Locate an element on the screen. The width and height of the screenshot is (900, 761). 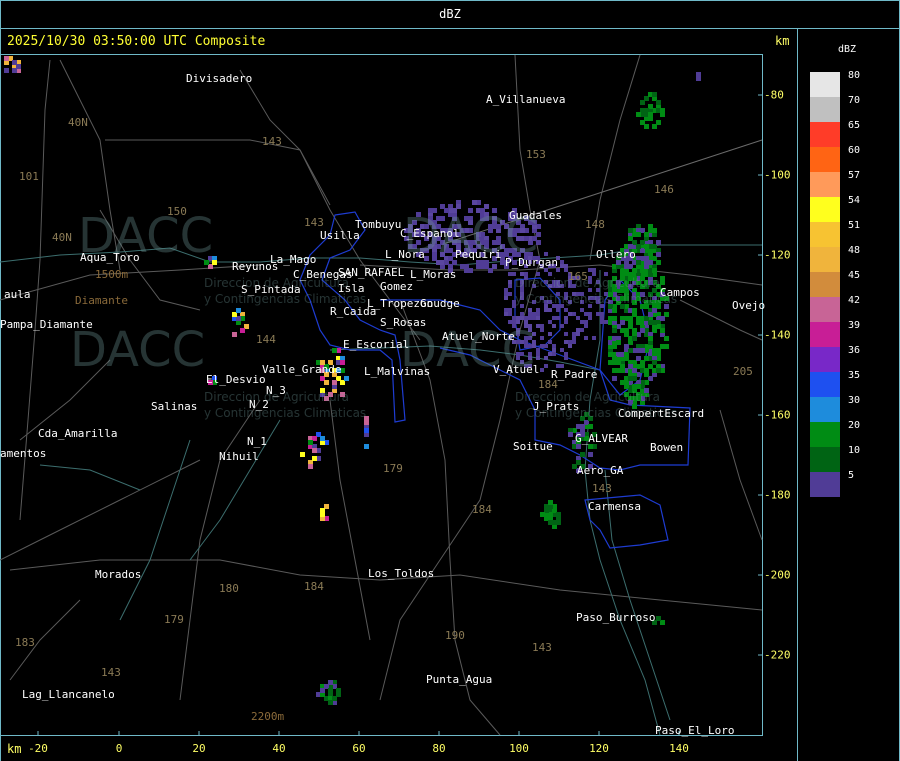
legend-label: 54 is located at coordinates (854, 200).